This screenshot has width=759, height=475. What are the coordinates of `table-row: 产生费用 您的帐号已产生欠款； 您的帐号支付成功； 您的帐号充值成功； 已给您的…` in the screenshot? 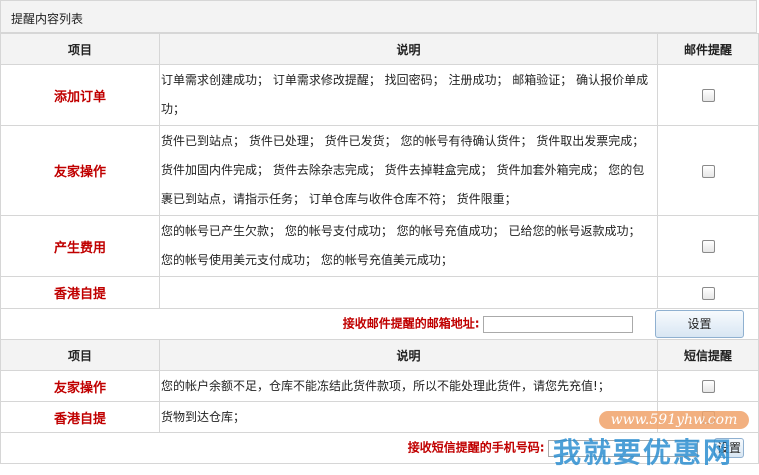 It's located at (379, 246).